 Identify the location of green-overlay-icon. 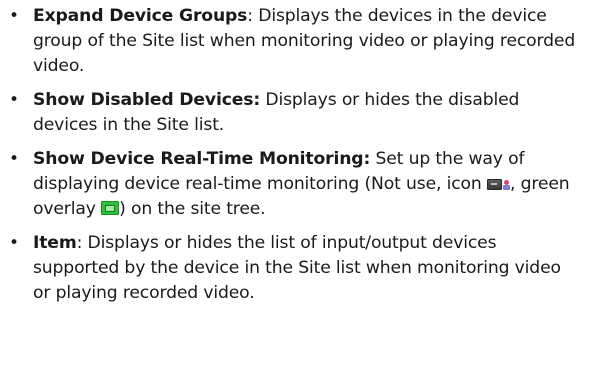
(110, 208).